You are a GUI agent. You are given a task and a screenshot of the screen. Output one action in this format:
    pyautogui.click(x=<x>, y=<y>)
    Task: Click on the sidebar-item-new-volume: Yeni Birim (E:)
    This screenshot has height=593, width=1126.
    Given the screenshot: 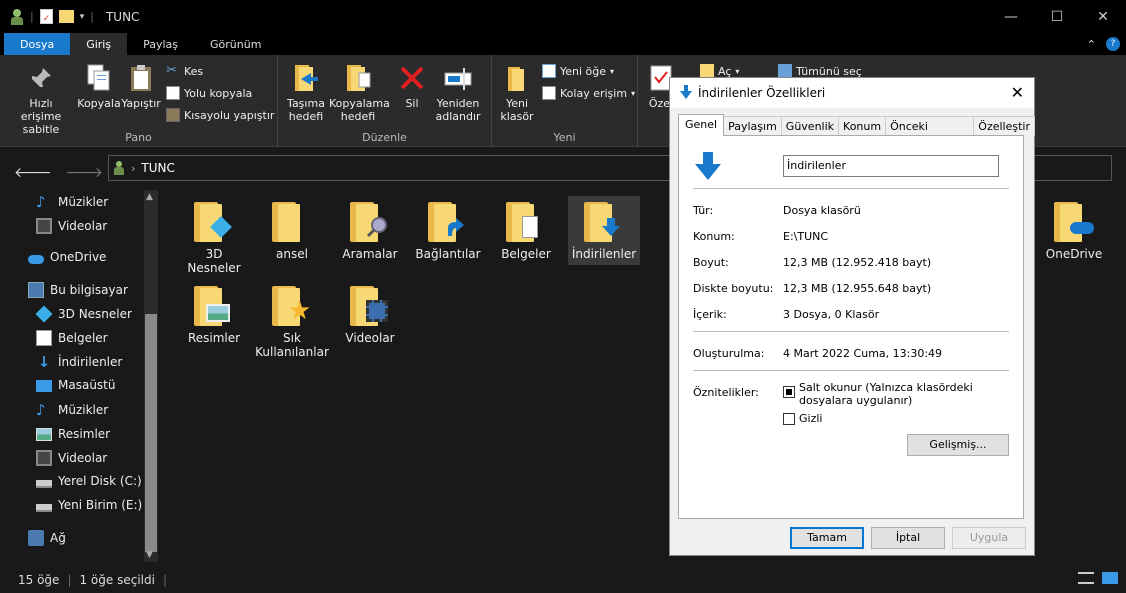 What is the action you would take?
    pyautogui.click(x=89, y=505)
    